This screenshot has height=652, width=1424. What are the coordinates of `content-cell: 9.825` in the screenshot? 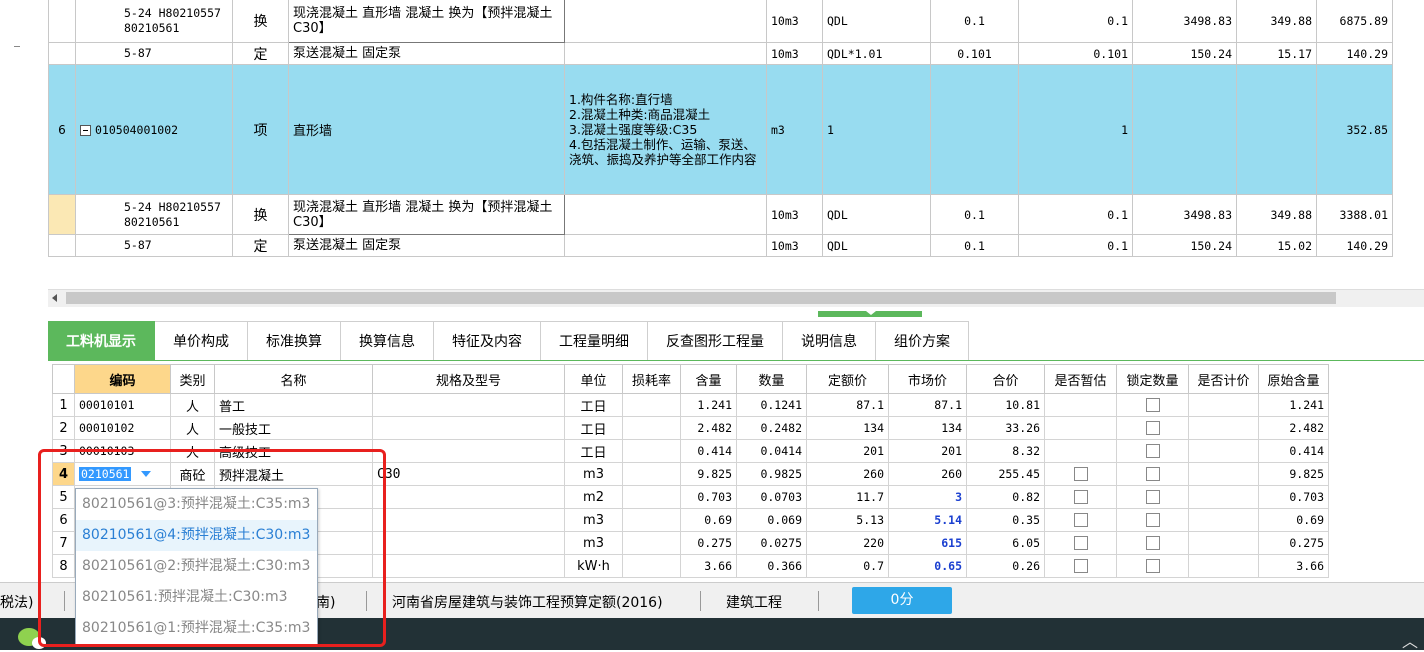 It's located at (708, 474).